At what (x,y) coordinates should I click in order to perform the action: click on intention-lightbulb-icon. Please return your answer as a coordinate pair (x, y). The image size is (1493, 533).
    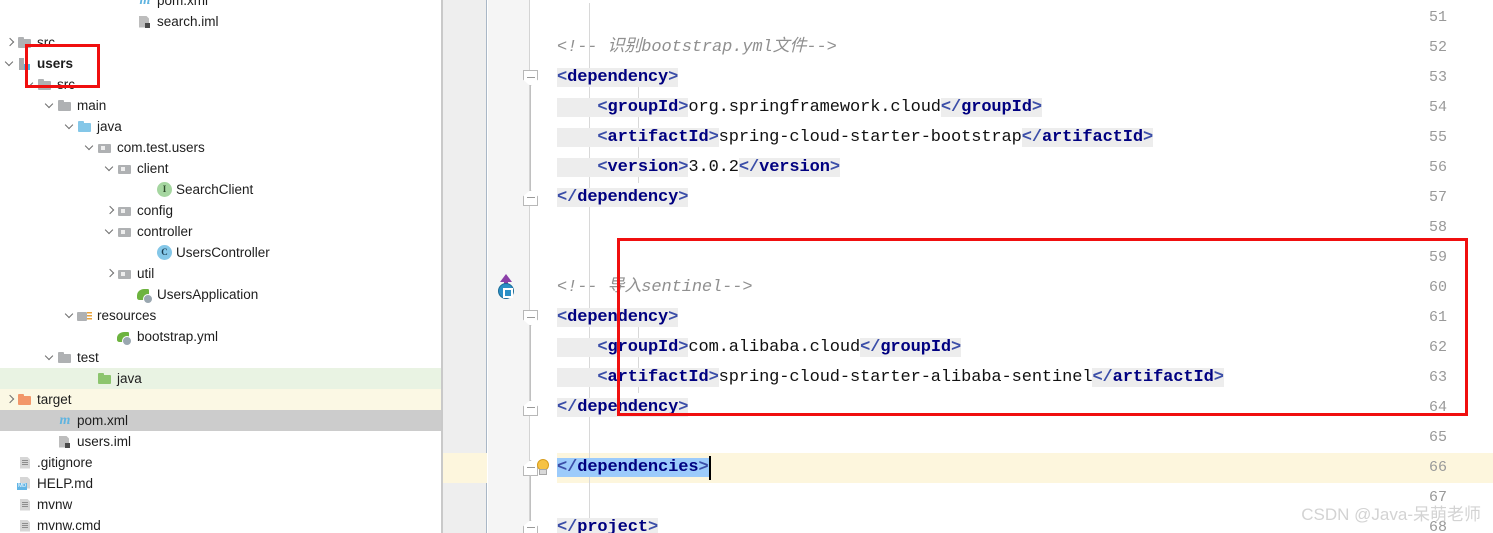
    Looking at the image, I should click on (542, 467).